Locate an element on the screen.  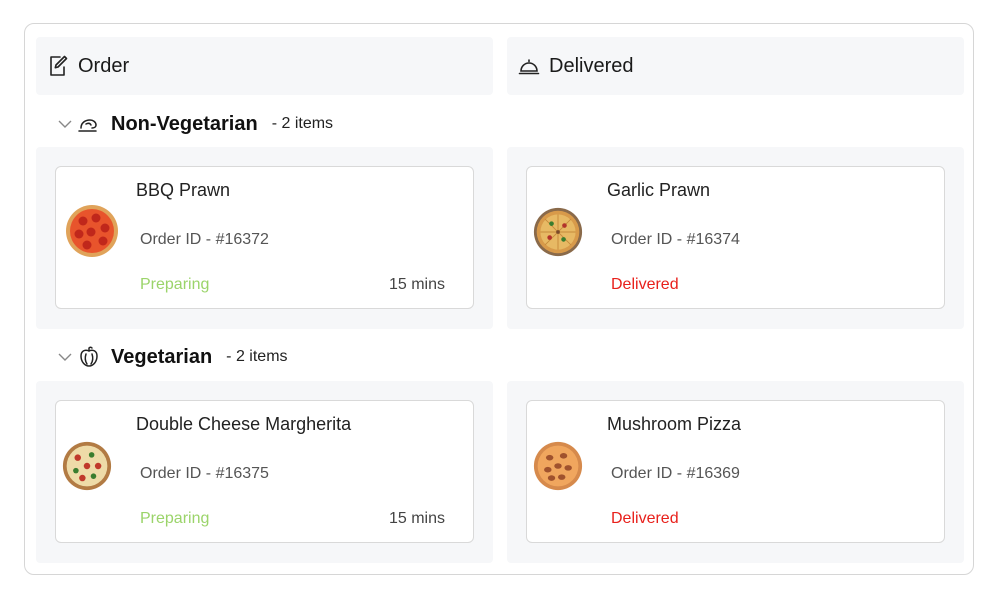
group-title: Vegetarian is located at coordinates (162, 356).